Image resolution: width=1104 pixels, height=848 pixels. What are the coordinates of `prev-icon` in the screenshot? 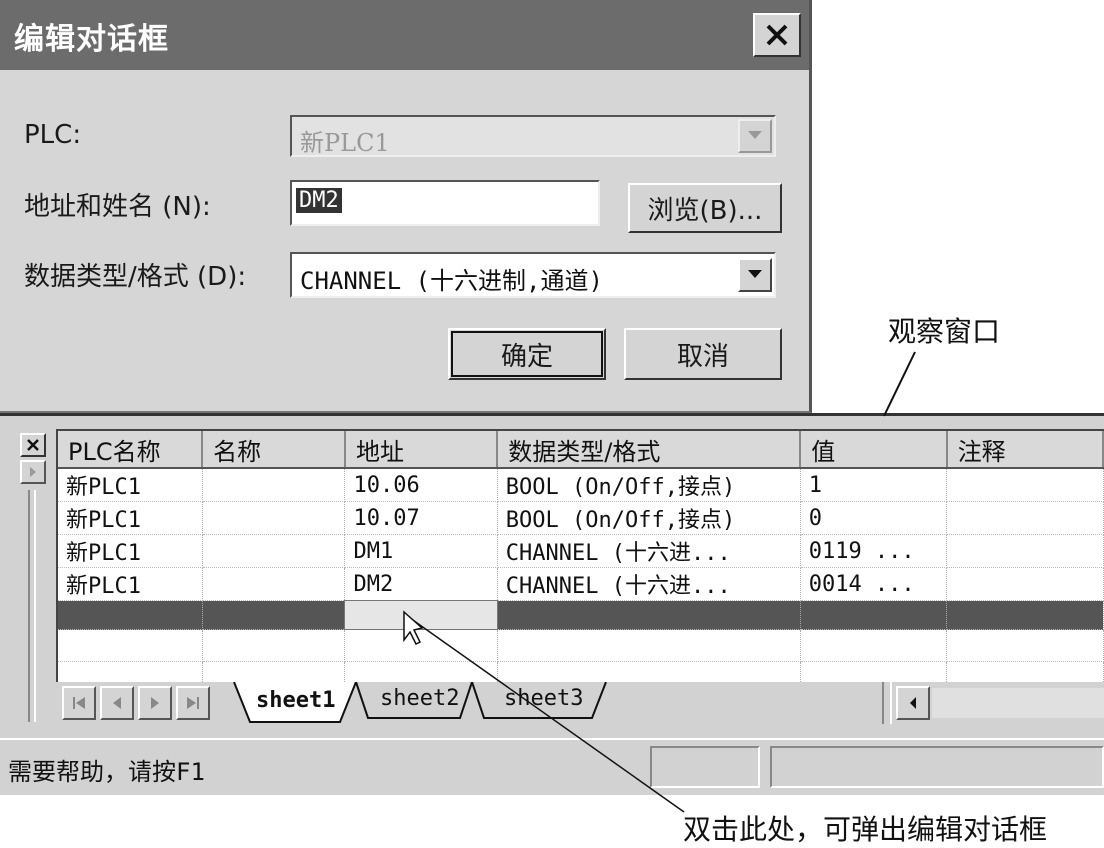 It's located at (117, 703).